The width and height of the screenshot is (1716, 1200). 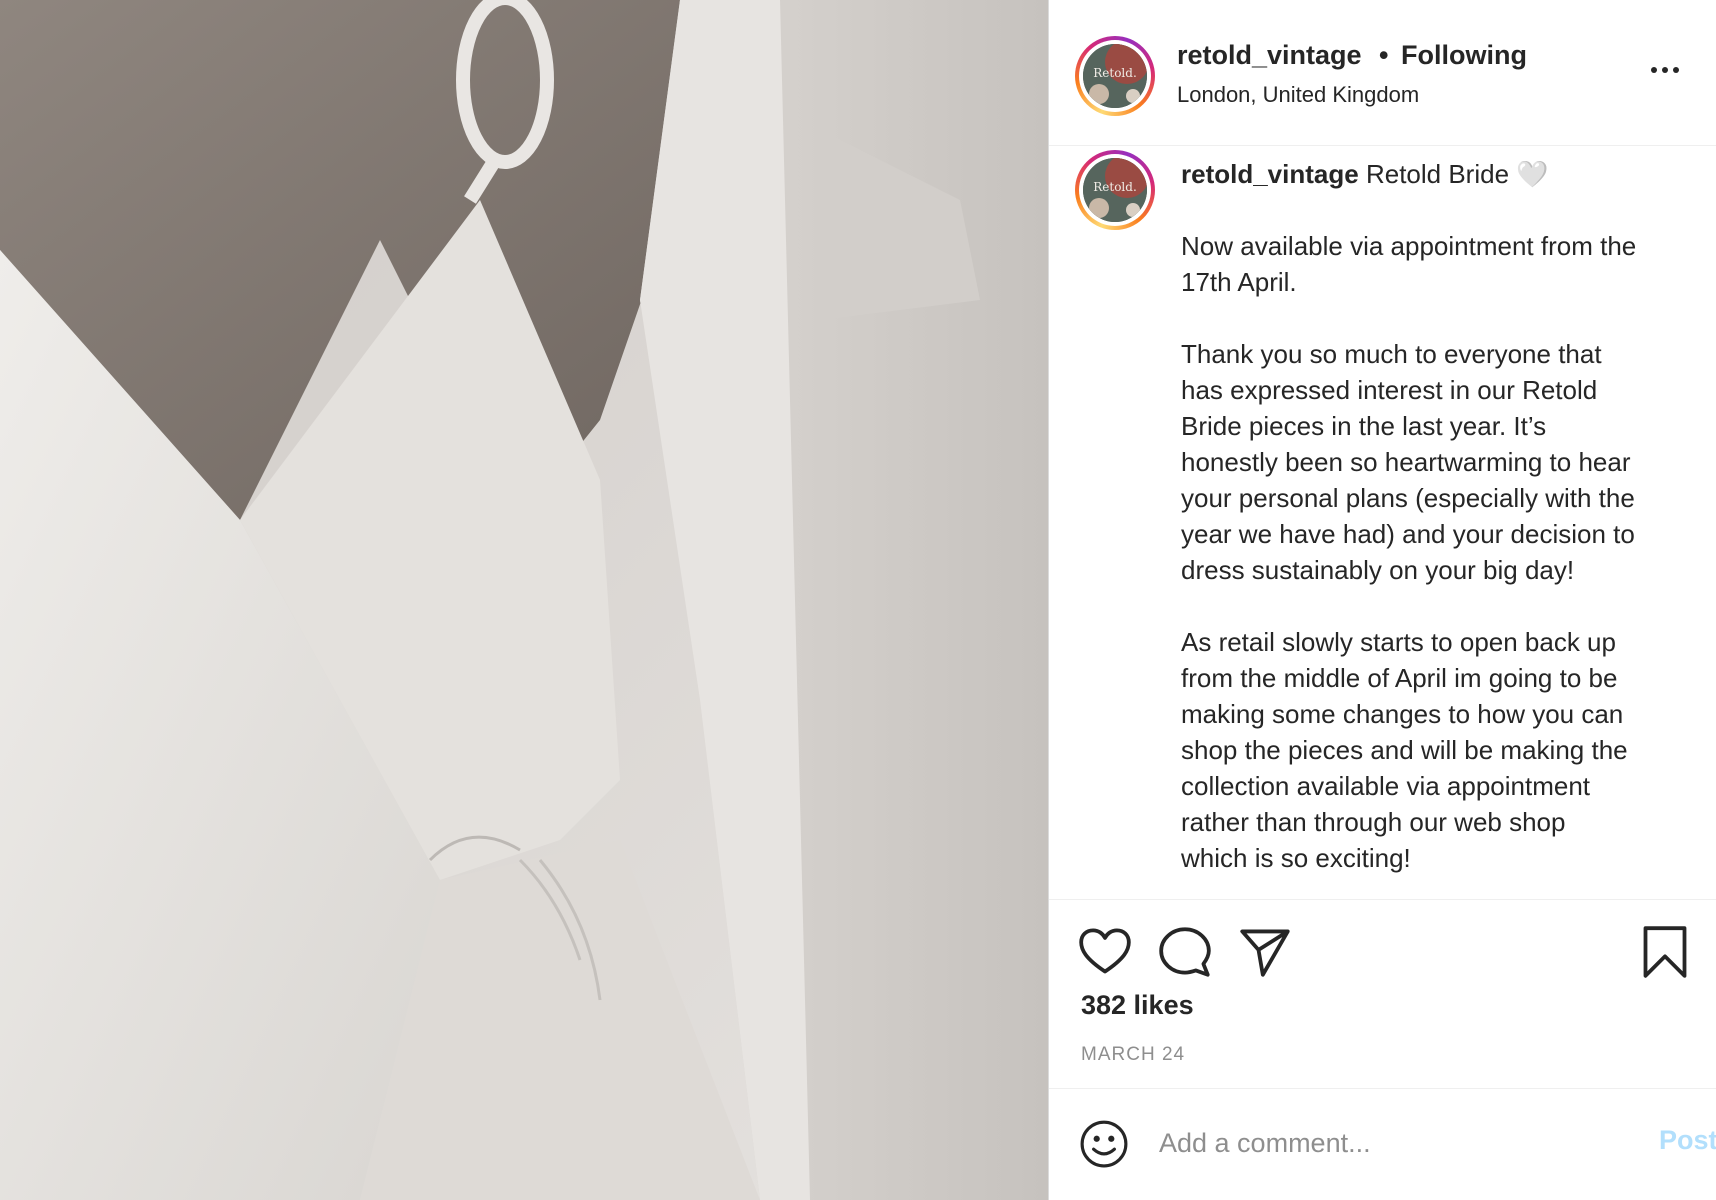 I want to click on caption-line: Bride pieces in the last year. It’s, so click(x=1364, y=426).